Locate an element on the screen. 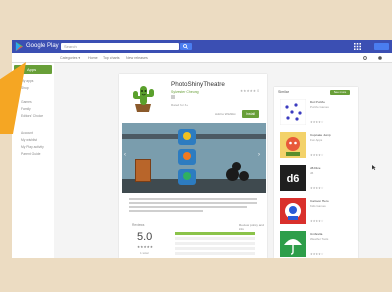 Image resolution: width=392 pixels, height=292 pixels. rating-count: 1 total is located at coordinates (144, 253).